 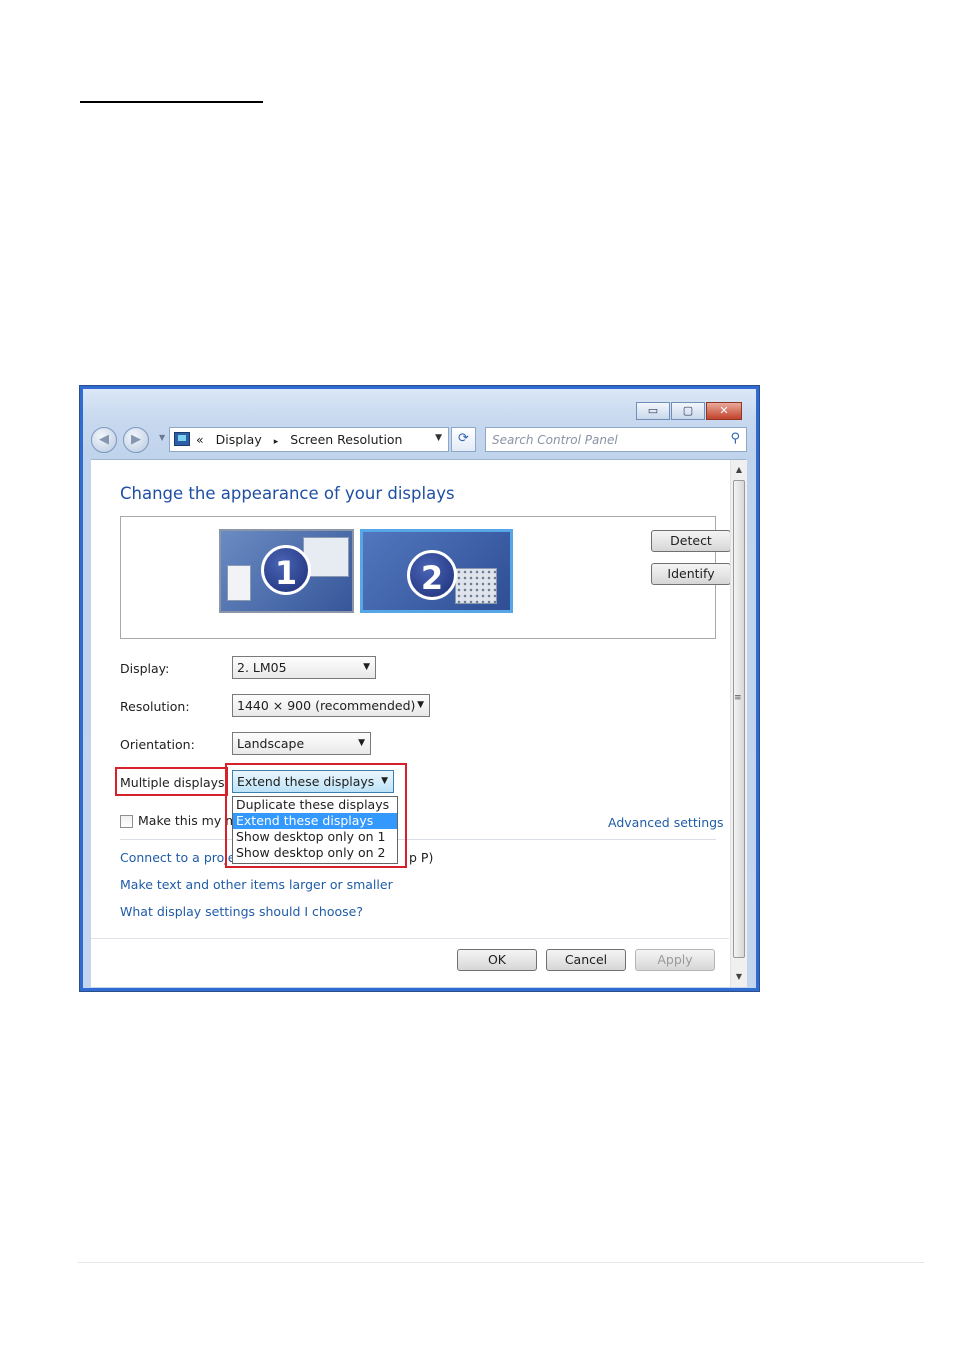 What do you see at coordinates (501, 1262) in the screenshot?
I see `page-footer-rule` at bounding box center [501, 1262].